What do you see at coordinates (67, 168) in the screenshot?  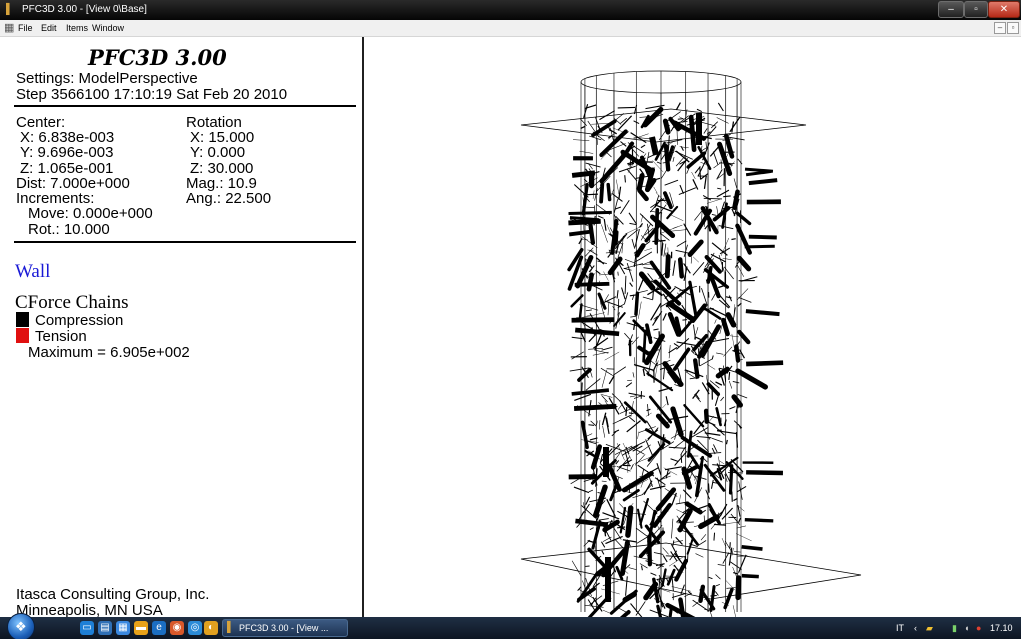 I see `center-z: Z: 1.065e-001` at bounding box center [67, 168].